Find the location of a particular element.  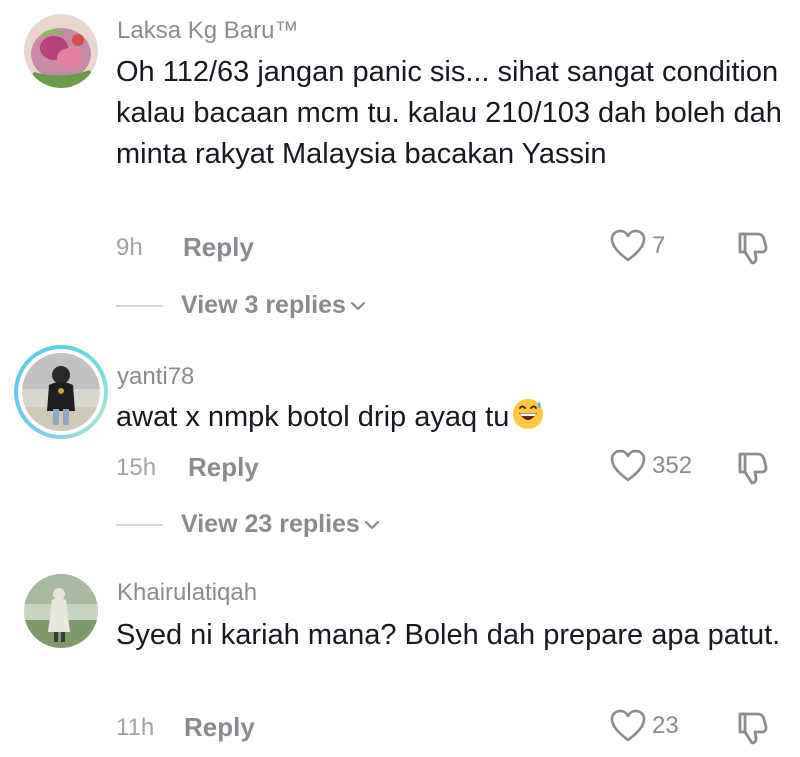

like-button: 23 is located at coordinates (644, 726).